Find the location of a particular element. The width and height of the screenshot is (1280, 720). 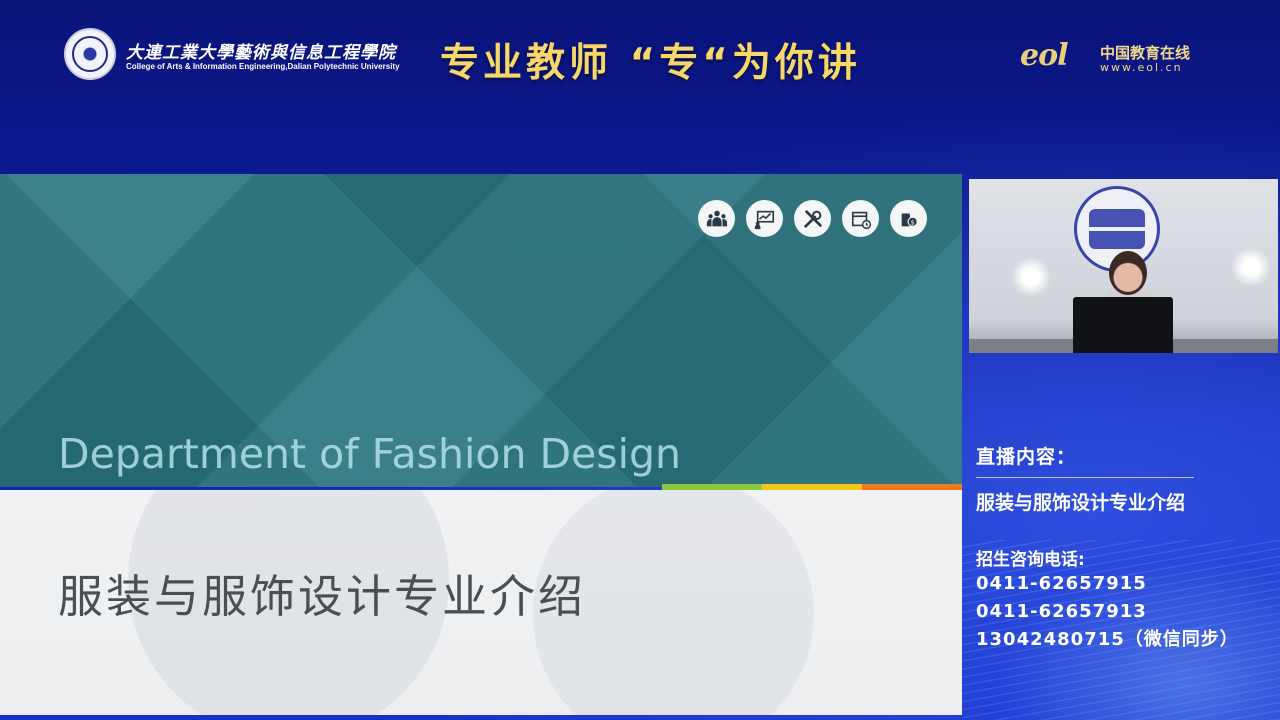

presenter-camera-feed is located at coordinates (1123, 266).